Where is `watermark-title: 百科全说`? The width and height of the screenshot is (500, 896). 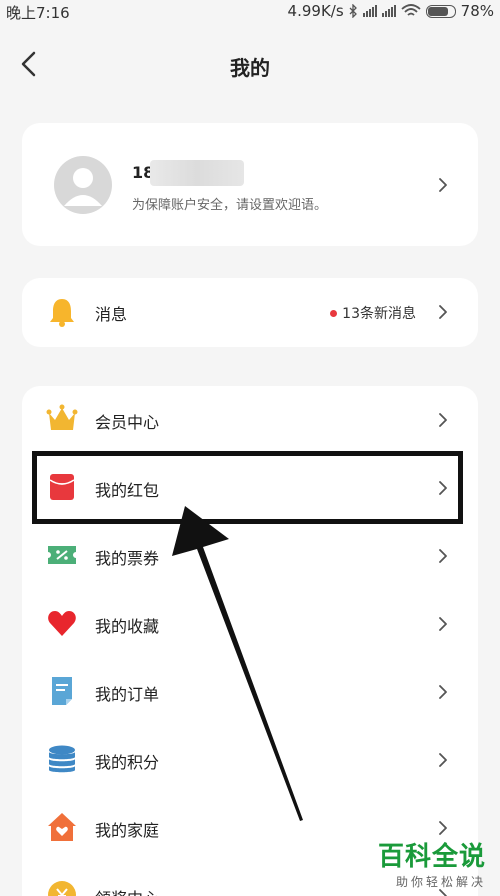
watermark-title: 百科全说 is located at coordinates (431, 857).